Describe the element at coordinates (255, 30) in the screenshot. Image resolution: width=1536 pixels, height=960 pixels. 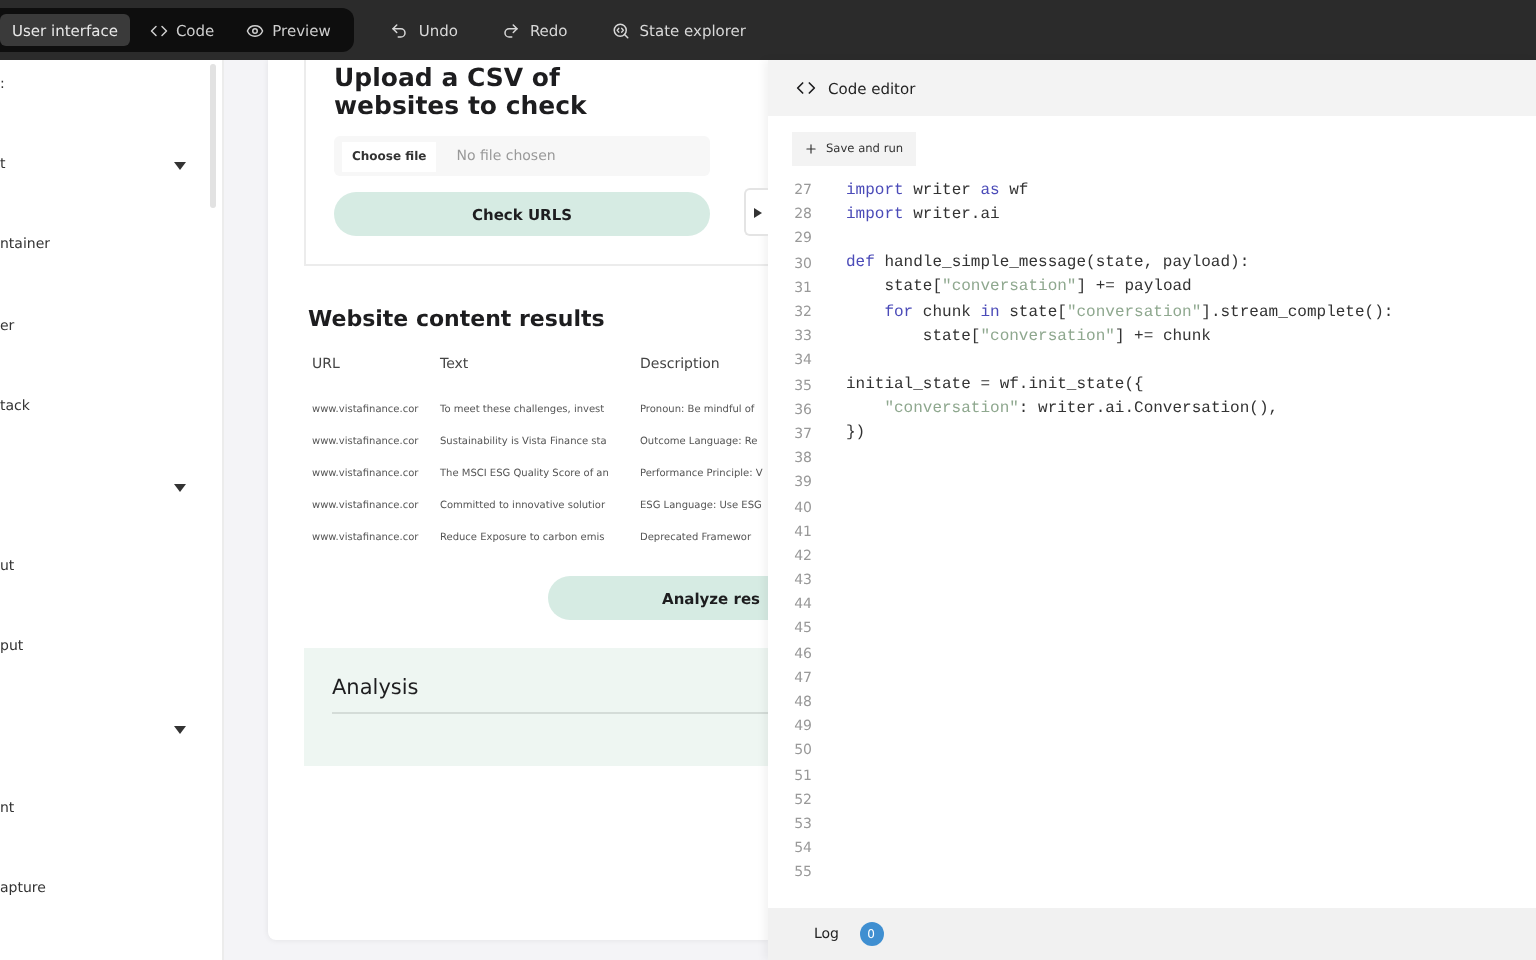
I see `eye-icon` at that location.